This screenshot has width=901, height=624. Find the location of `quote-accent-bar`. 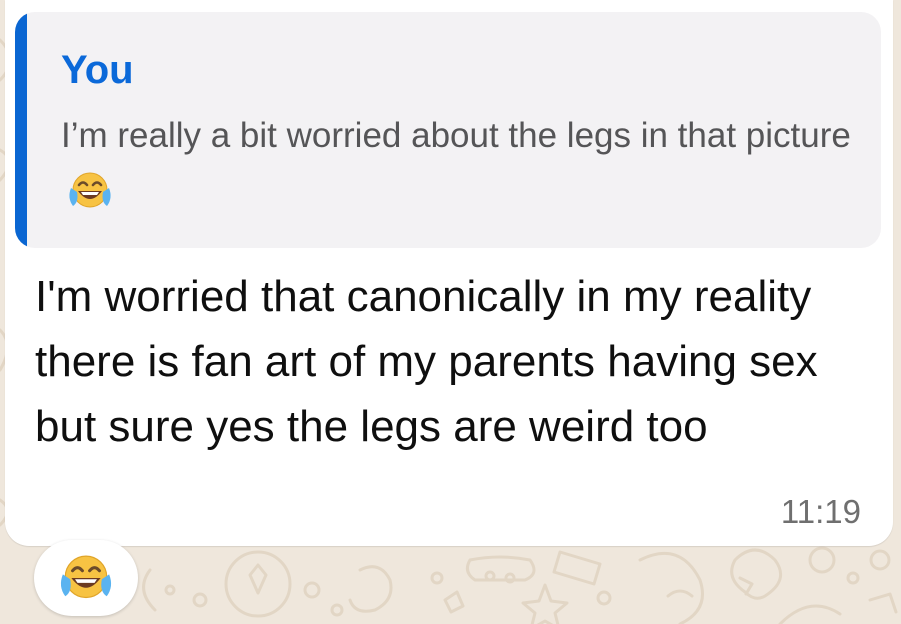

quote-accent-bar is located at coordinates (21, 130).